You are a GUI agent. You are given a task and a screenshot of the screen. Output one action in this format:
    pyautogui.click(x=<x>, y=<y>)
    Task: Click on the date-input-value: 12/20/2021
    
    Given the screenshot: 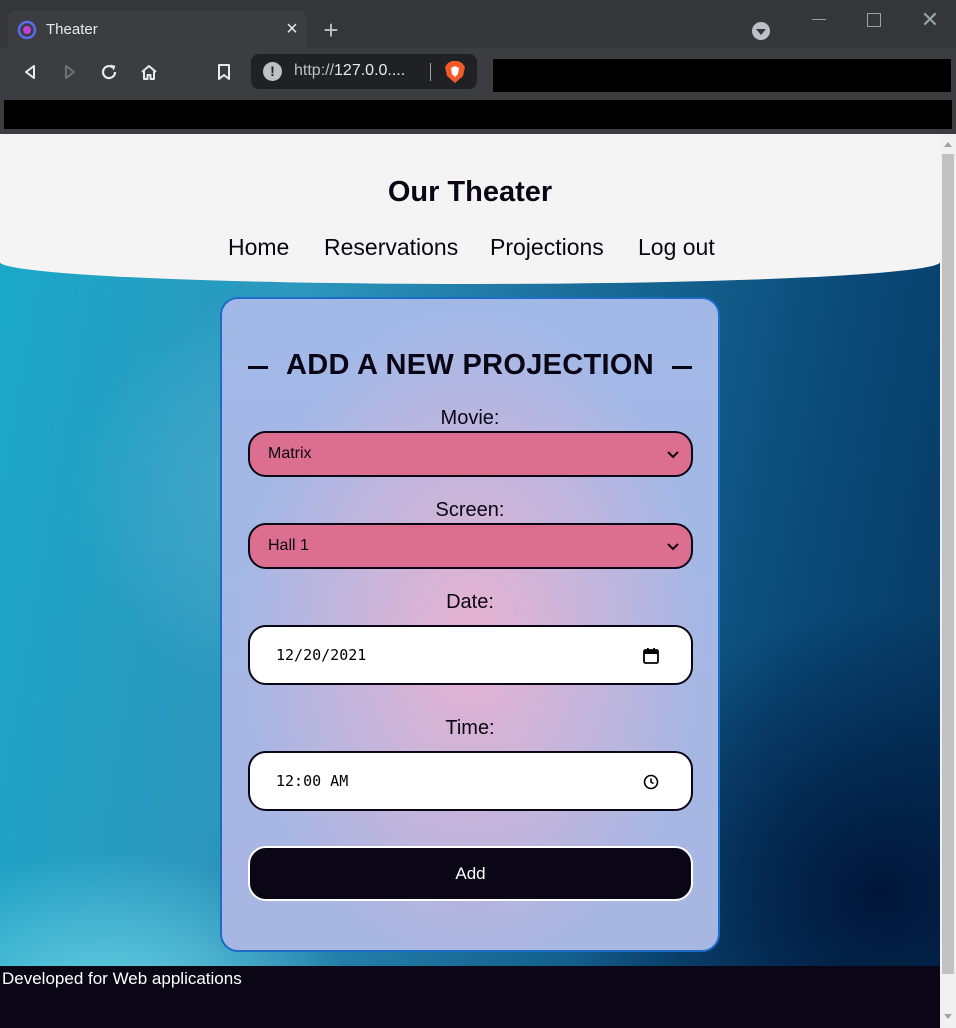 What is the action you would take?
    pyautogui.click(x=321, y=655)
    